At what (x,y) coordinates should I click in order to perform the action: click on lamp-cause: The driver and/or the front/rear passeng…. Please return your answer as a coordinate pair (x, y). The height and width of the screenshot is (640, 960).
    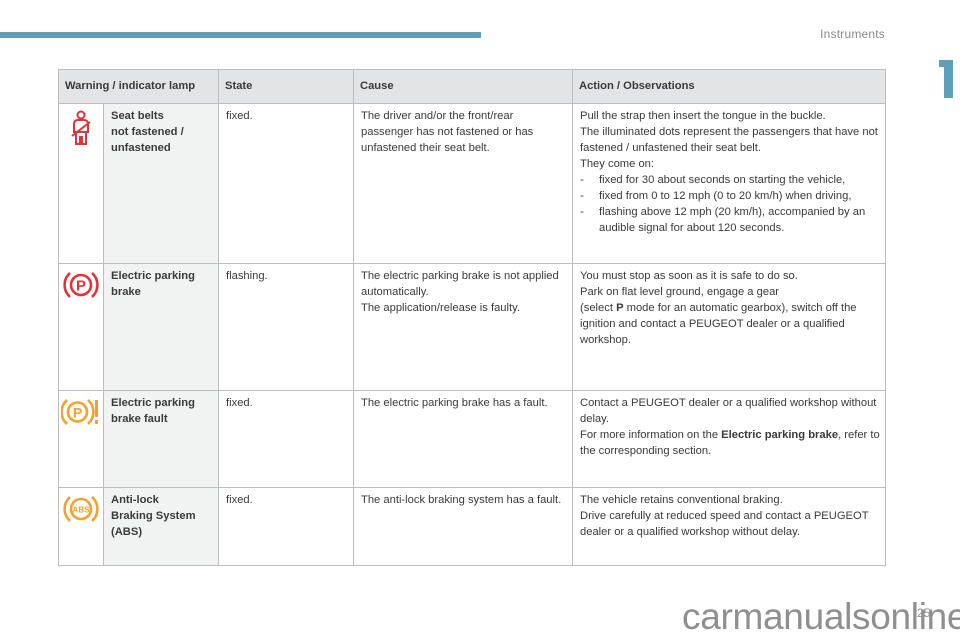
    Looking at the image, I should click on (463, 183).